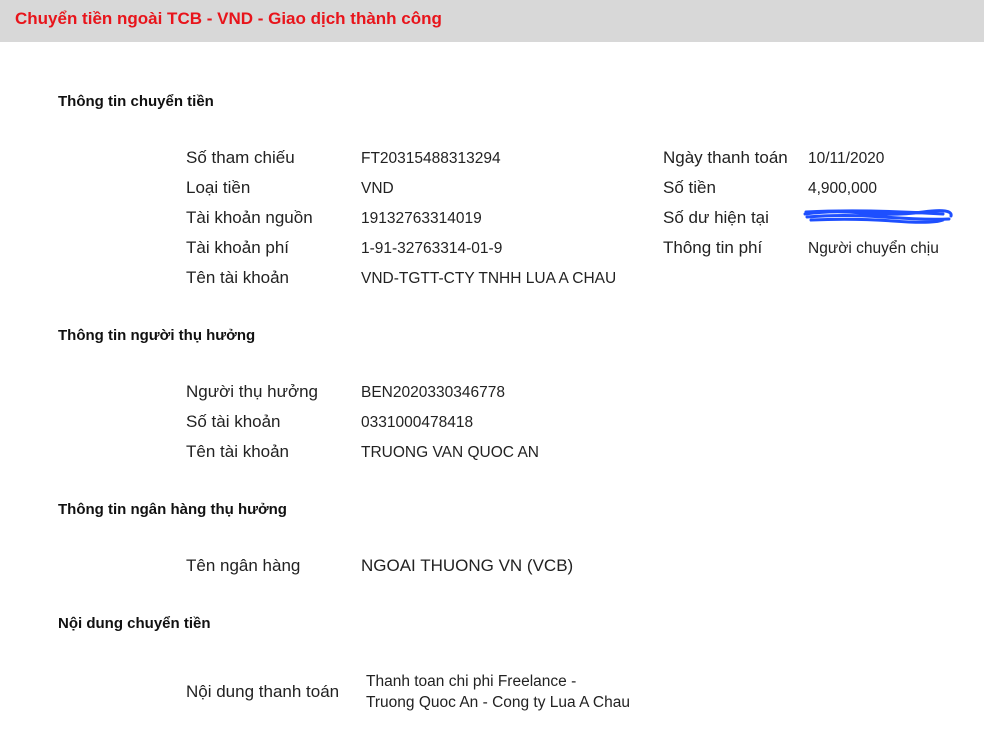  What do you see at coordinates (467, 565) in the screenshot?
I see `bank-name-value: NGOAI THUONG VN (VCB)` at bounding box center [467, 565].